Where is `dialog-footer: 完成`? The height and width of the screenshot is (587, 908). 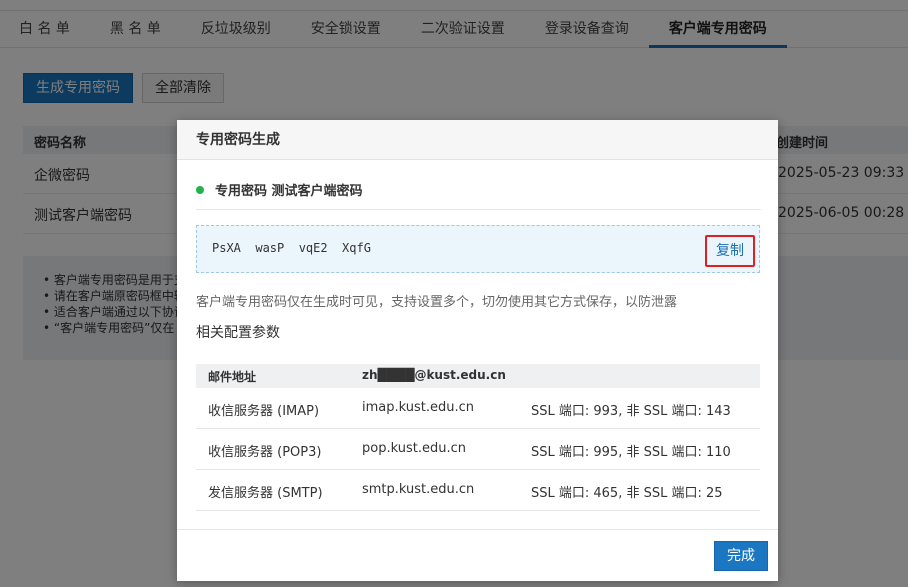
dialog-footer: 完成 is located at coordinates (477, 555).